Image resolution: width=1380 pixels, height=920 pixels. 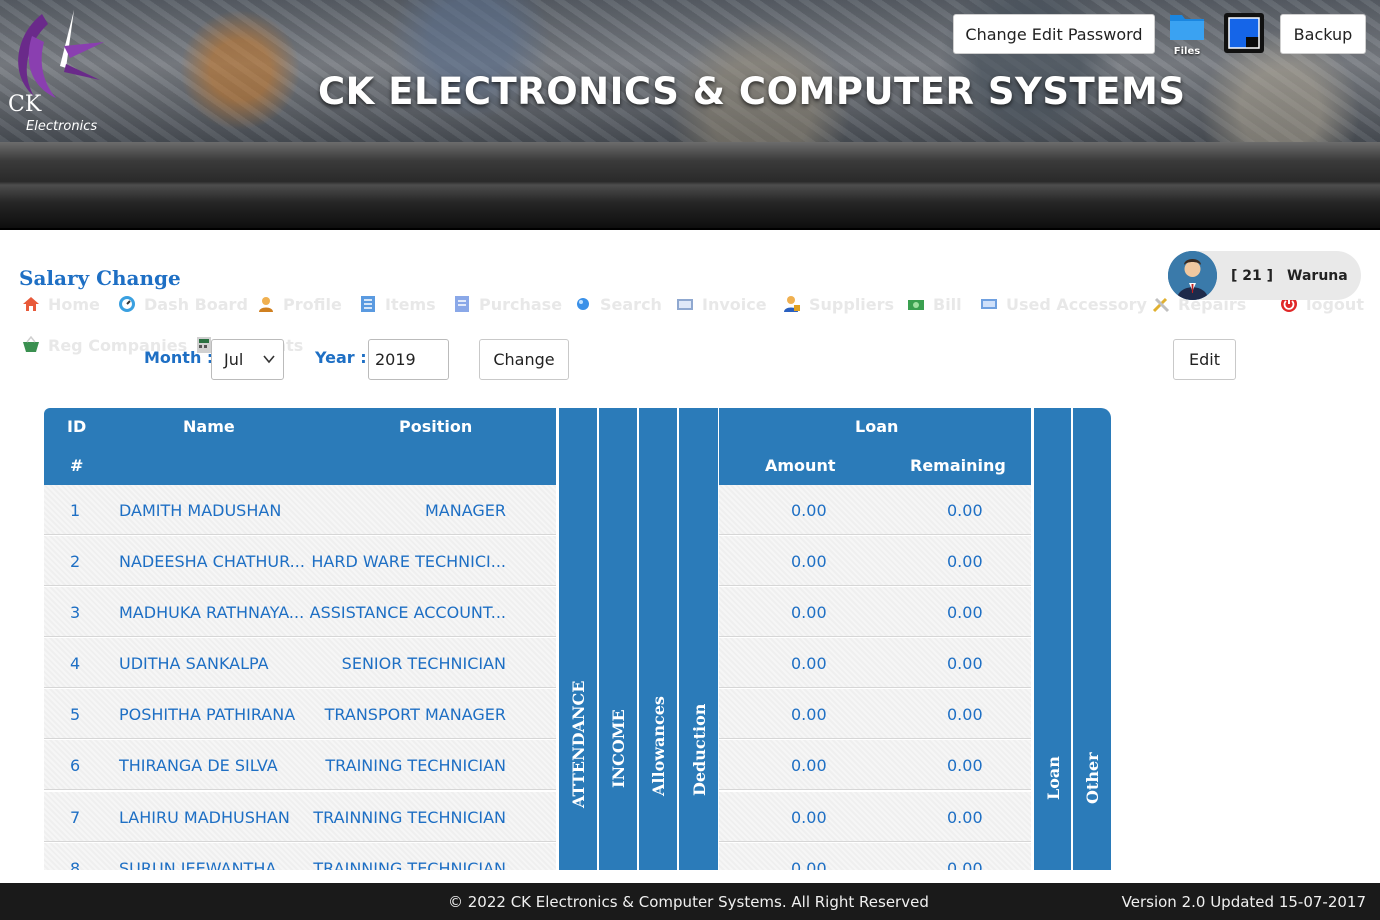 What do you see at coordinates (75, 817) in the screenshot?
I see `cell-id: 7` at bounding box center [75, 817].